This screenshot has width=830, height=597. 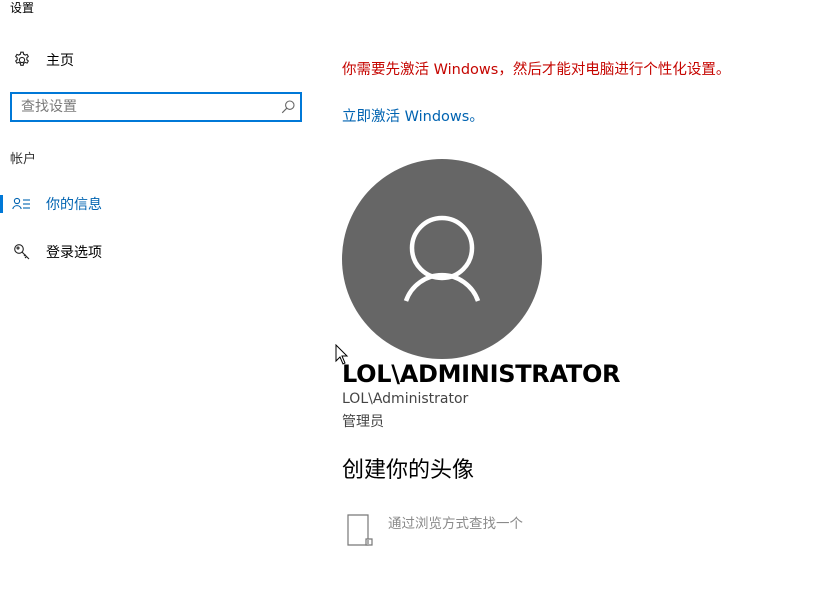 I want to click on sidebar-item-home: 主页, so click(x=160, y=60).